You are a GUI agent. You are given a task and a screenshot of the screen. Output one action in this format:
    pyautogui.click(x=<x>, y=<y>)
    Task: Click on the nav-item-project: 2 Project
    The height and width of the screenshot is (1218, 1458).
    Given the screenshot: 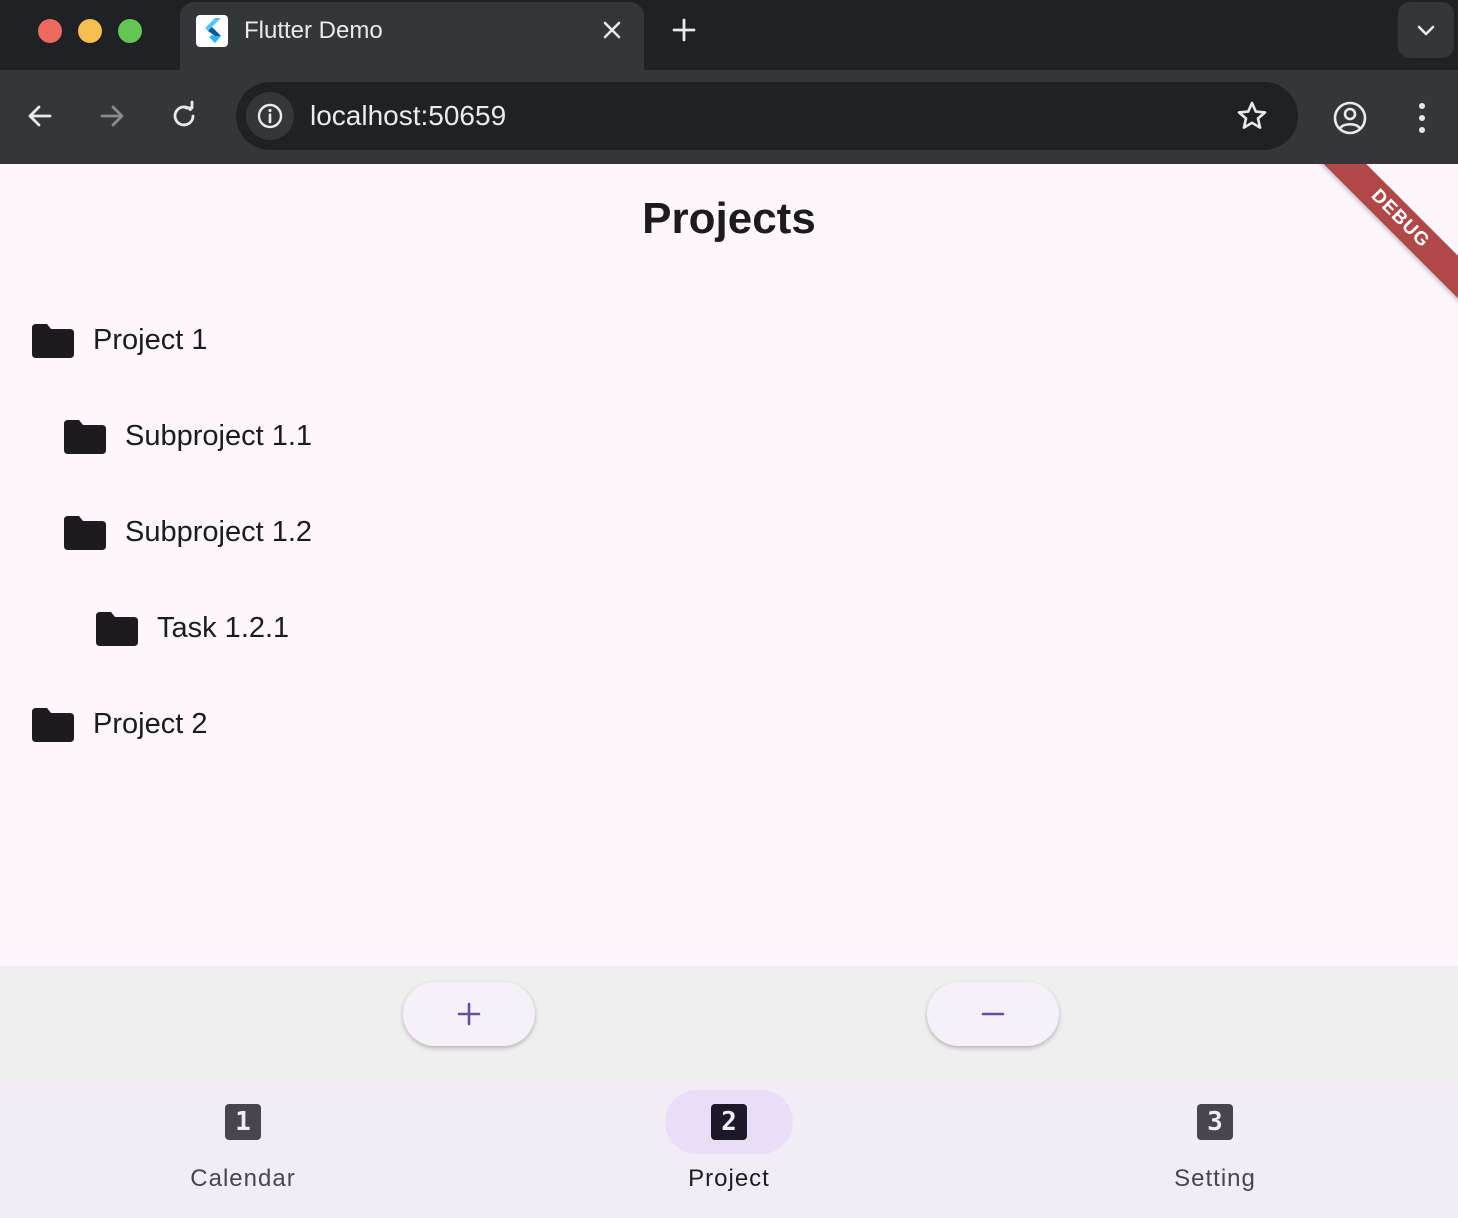 What is the action you would take?
    pyautogui.click(x=729, y=1148)
    